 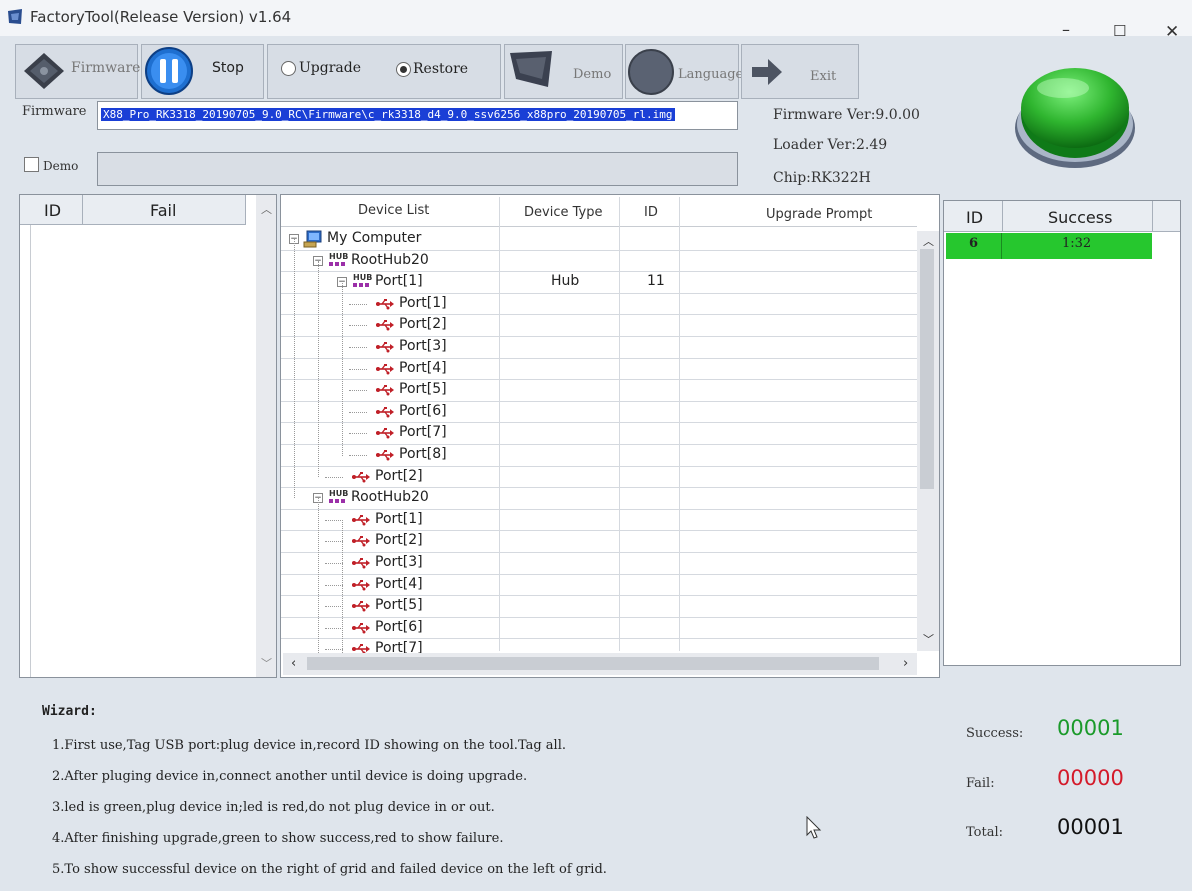 I want to click on fail-grid-id-header: ID, so click(x=53, y=210).